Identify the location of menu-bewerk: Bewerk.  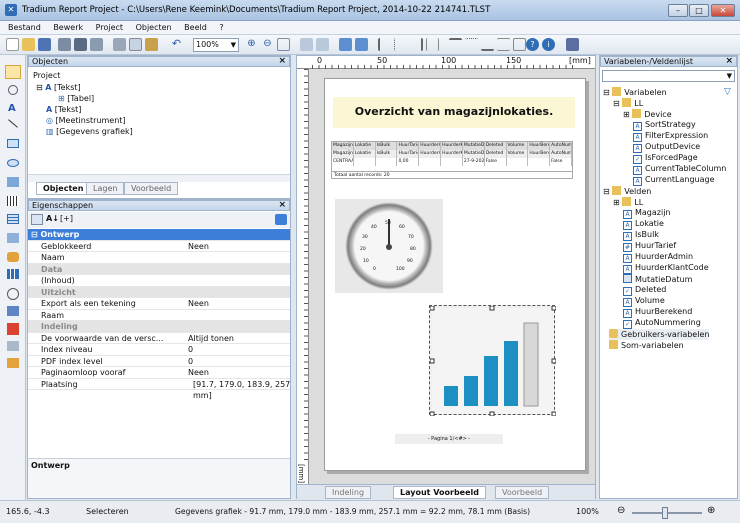
(68, 27).